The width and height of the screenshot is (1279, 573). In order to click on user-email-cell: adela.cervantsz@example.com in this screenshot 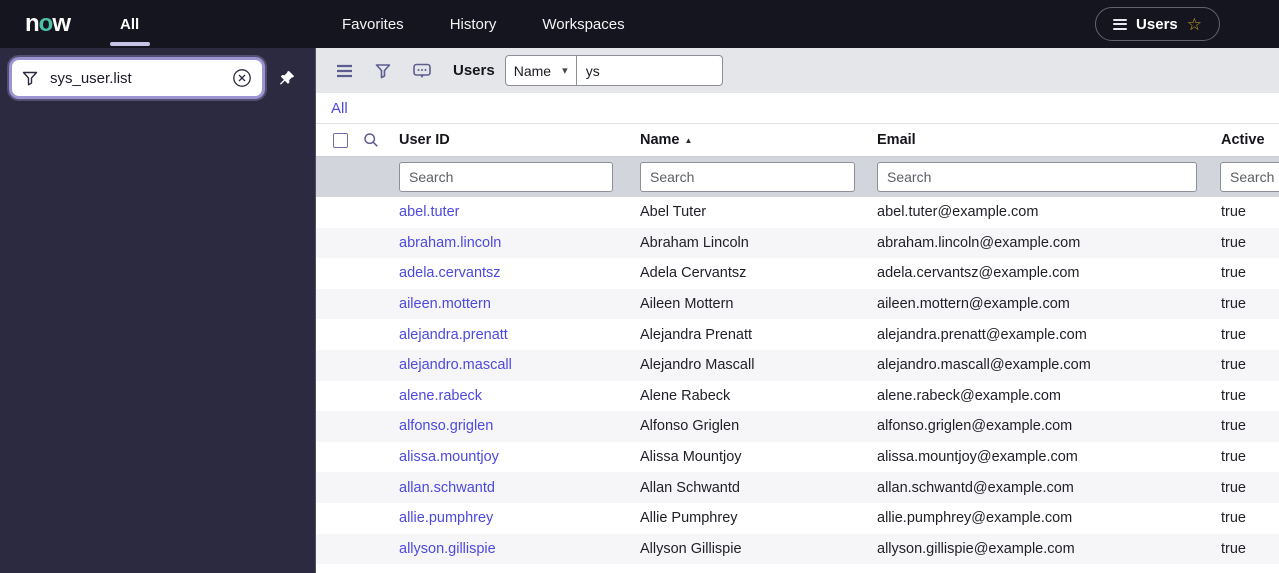, I will do `click(978, 273)`.